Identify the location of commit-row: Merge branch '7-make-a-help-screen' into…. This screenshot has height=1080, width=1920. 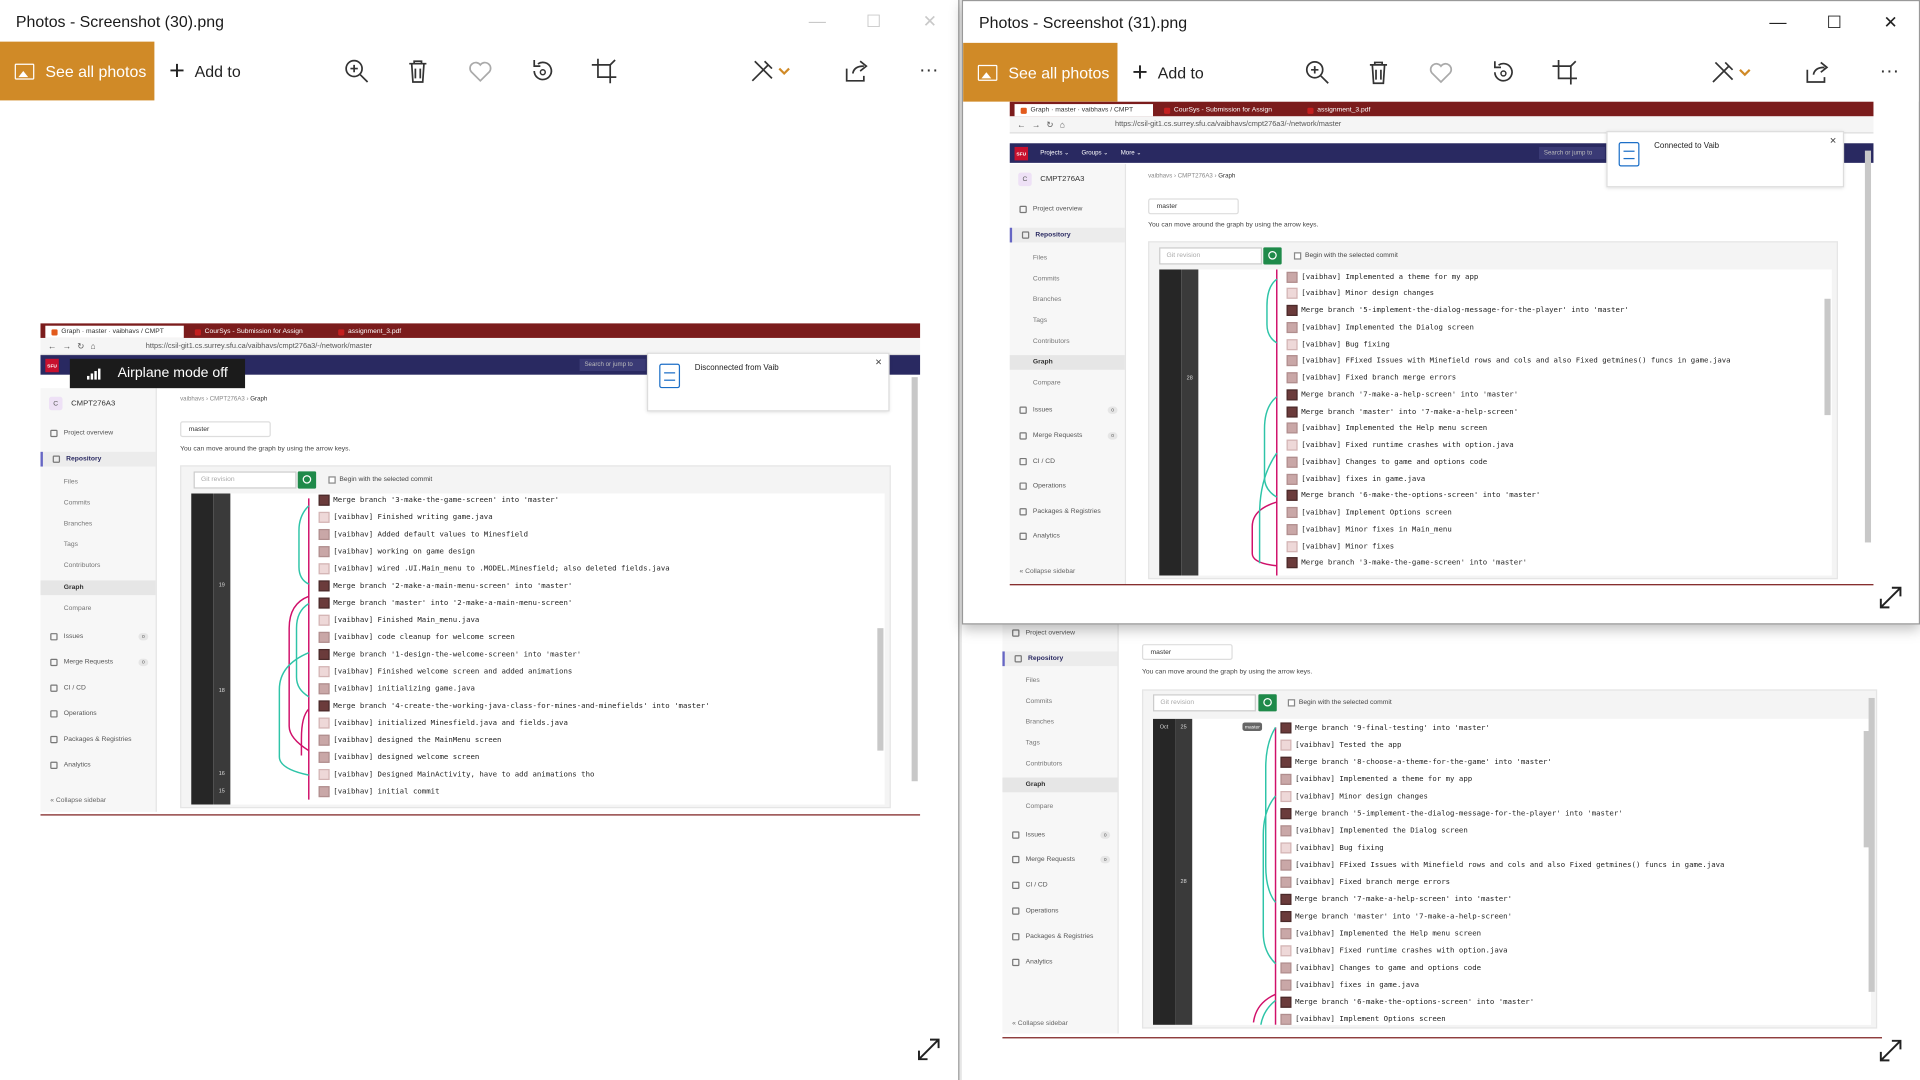
(1402, 394).